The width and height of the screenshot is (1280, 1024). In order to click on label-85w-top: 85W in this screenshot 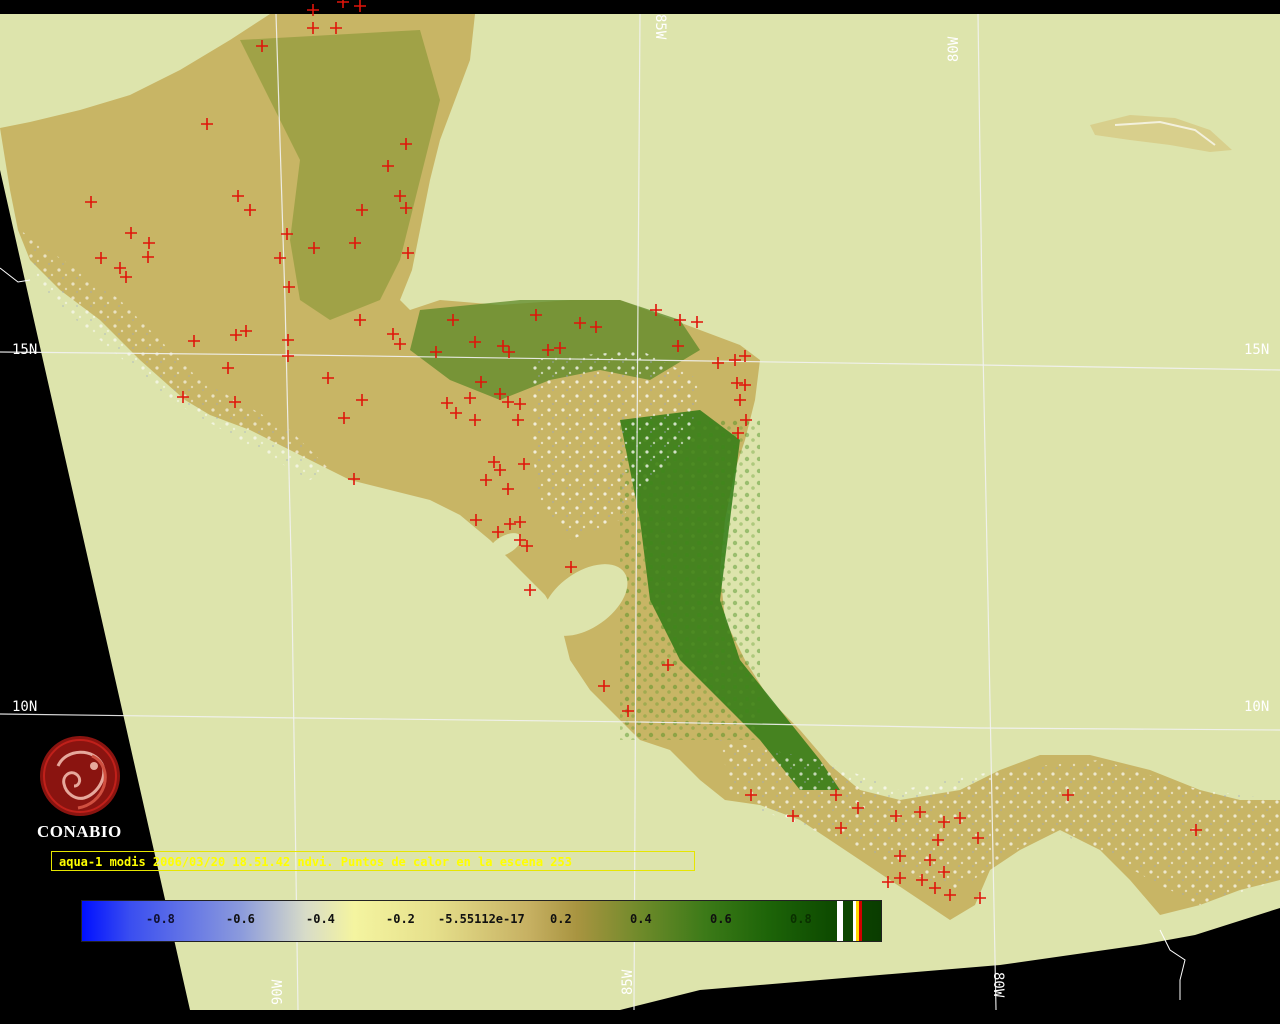, I will do `click(660, 27)`.